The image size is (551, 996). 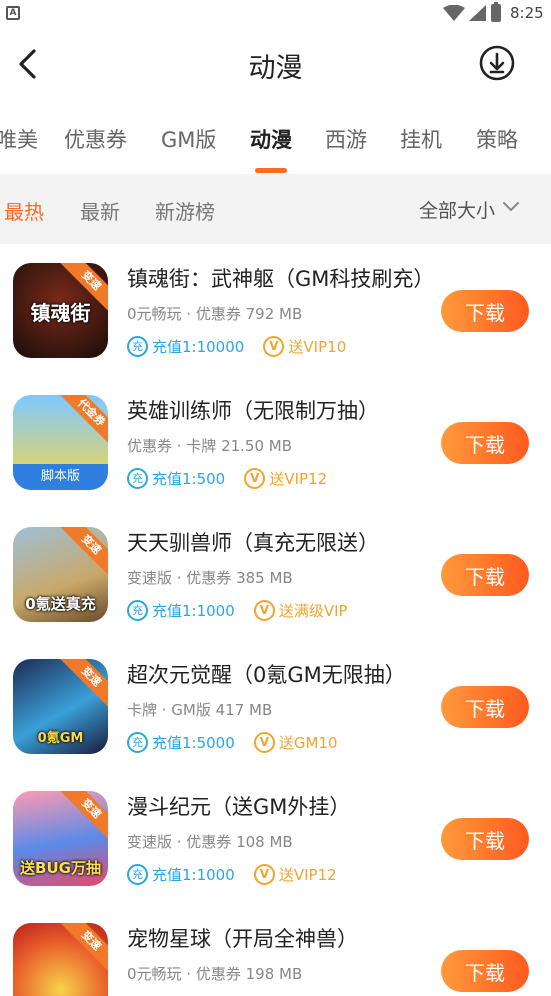 I want to click on game-icon: 变速 镇魂街, so click(x=60, y=310).